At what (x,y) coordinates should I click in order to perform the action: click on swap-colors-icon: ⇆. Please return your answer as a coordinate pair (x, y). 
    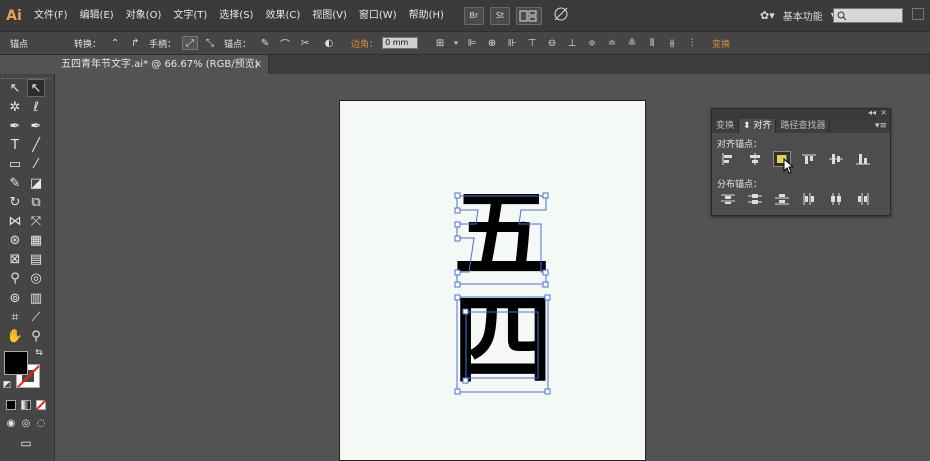
    Looking at the image, I should click on (39, 353).